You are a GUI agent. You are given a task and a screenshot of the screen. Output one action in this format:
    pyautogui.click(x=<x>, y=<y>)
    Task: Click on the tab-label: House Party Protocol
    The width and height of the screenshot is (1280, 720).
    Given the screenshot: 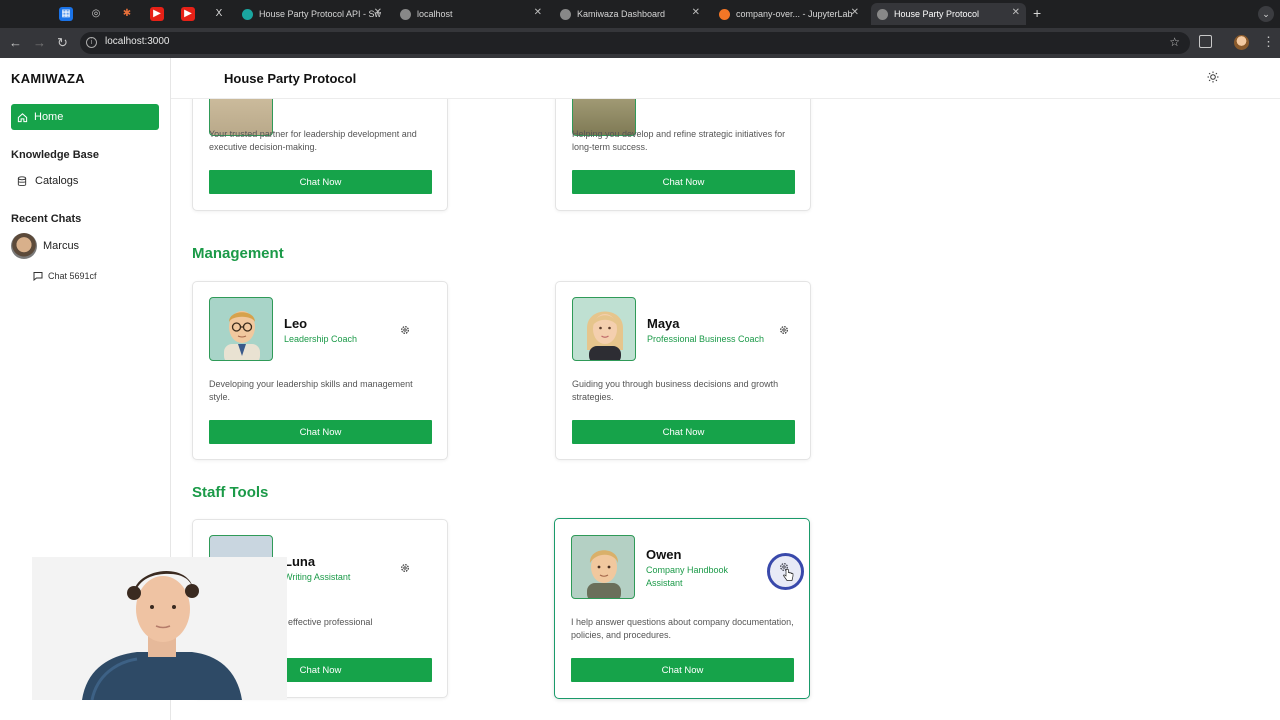 What is the action you would take?
    pyautogui.click(x=937, y=14)
    